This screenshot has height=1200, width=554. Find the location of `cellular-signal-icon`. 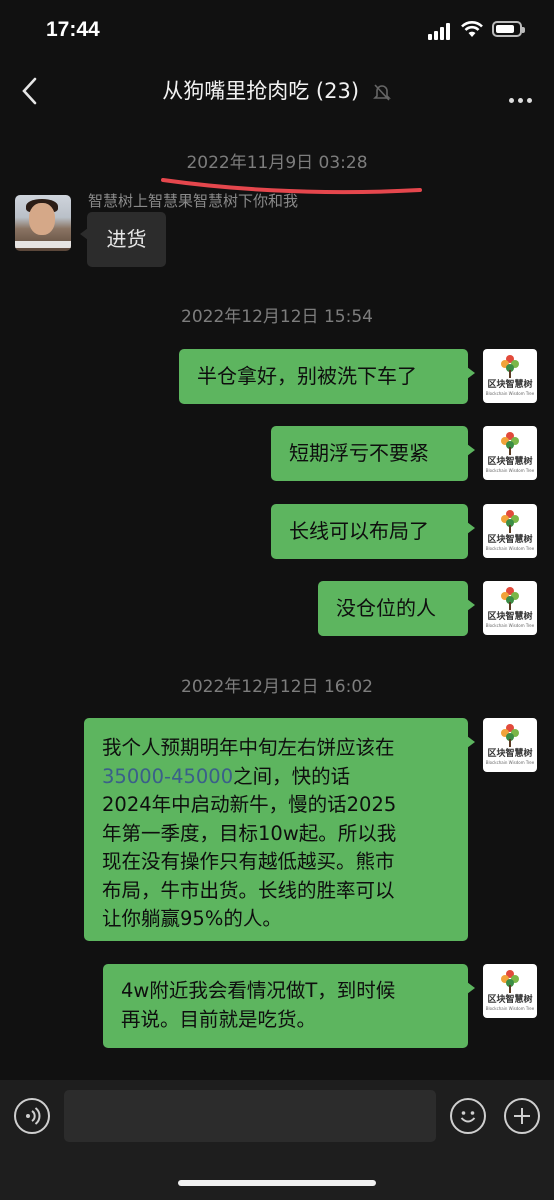

cellular-signal-icon is located at coordinates (441, 31).